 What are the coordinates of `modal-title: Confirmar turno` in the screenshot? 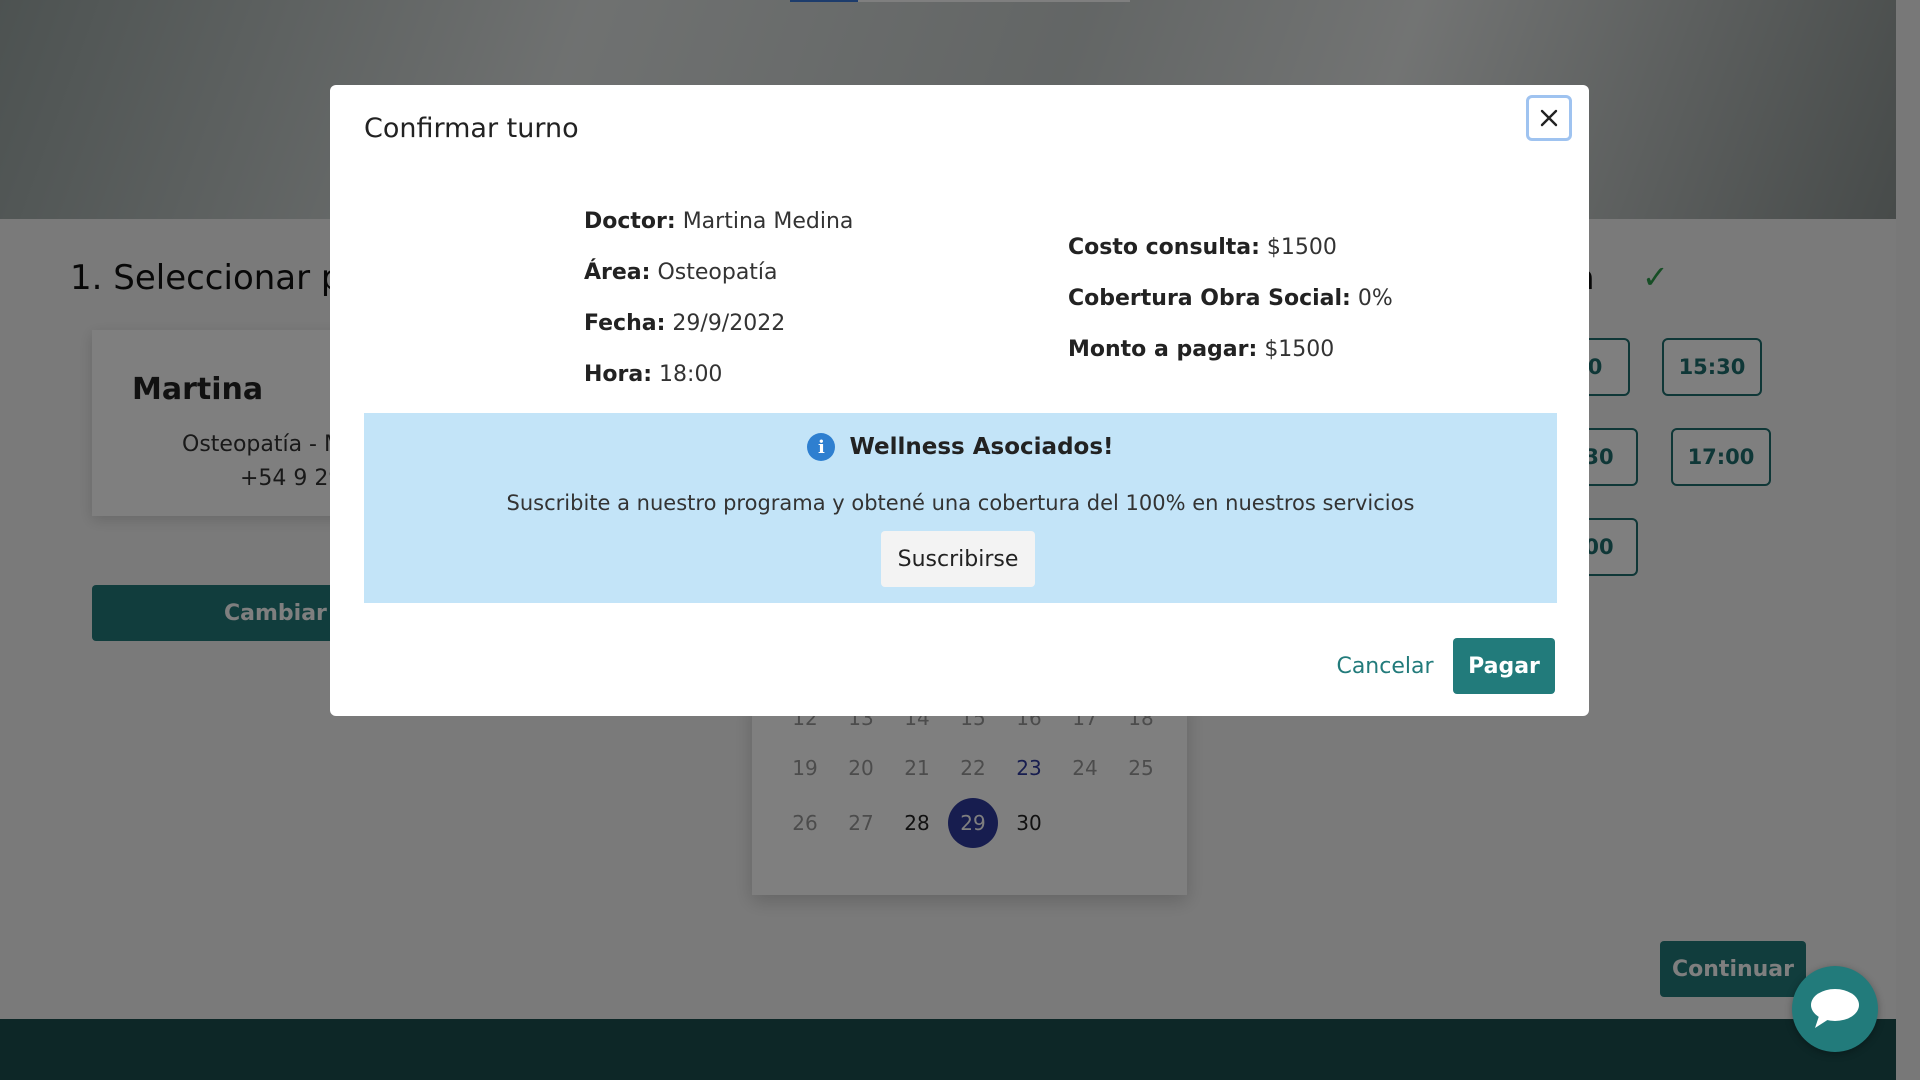 It's located at (471, 128).